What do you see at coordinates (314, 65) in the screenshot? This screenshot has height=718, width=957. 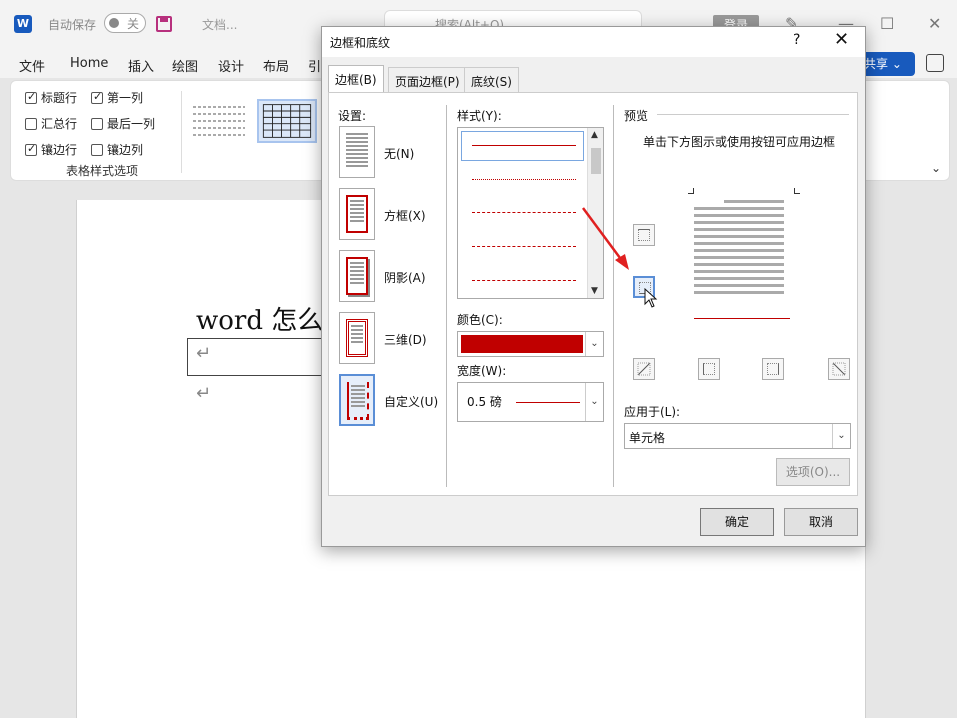 I see `menu-references: 引` at bounding box center [314, 65].